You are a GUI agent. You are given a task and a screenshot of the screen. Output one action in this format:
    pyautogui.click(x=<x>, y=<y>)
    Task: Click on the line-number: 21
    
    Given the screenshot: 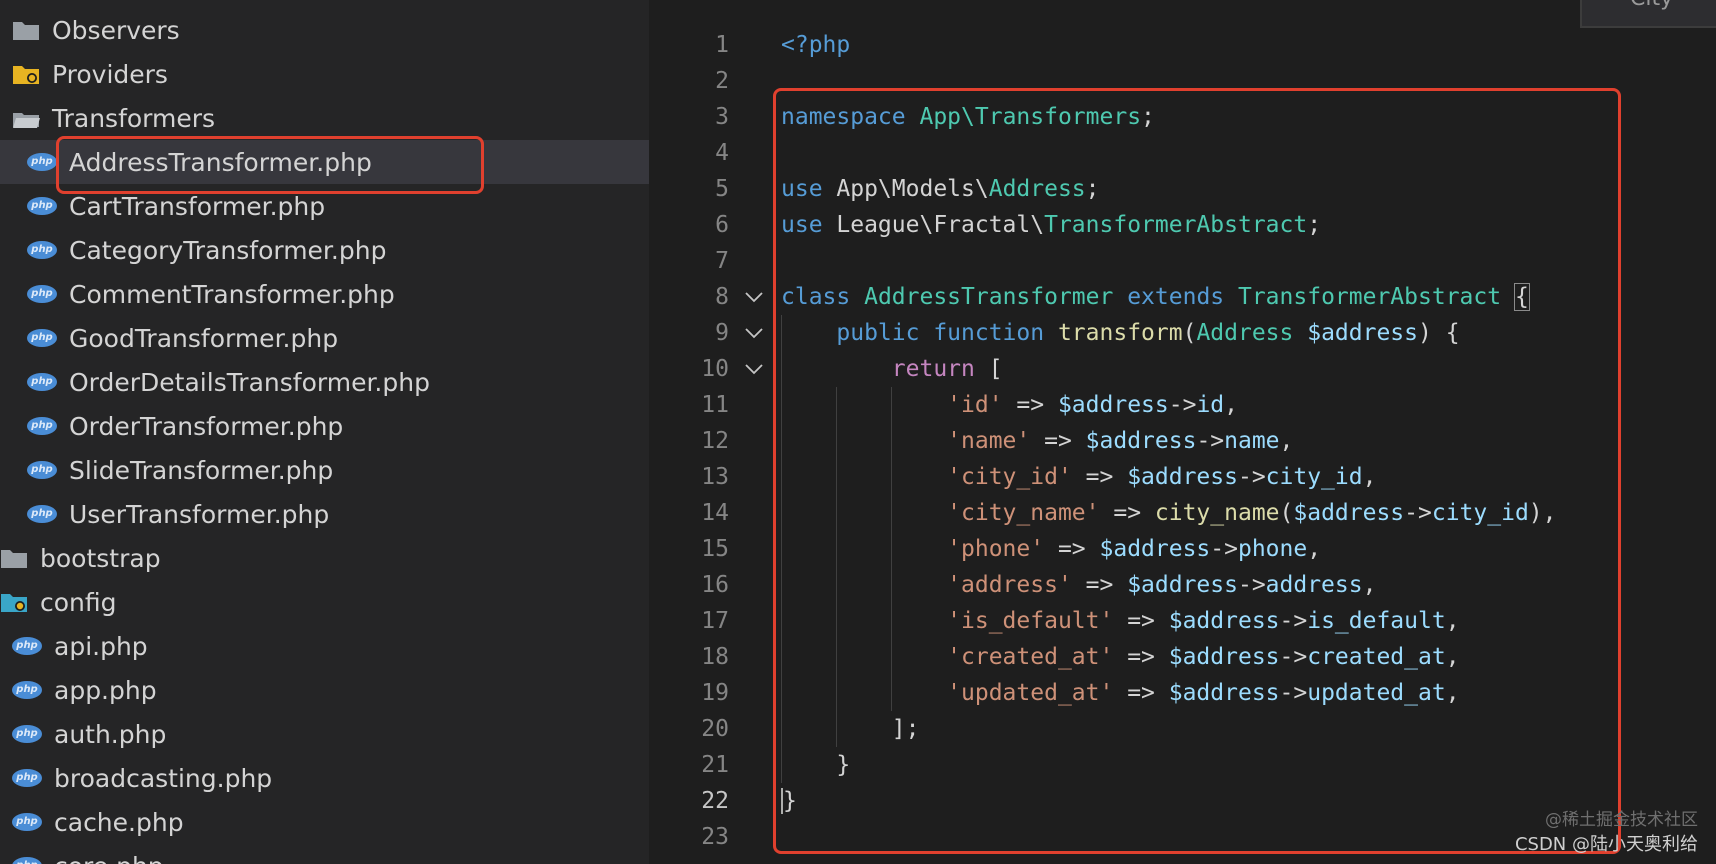 What is the action you would take?
    pyautogui.click(x=715, y=765)
    